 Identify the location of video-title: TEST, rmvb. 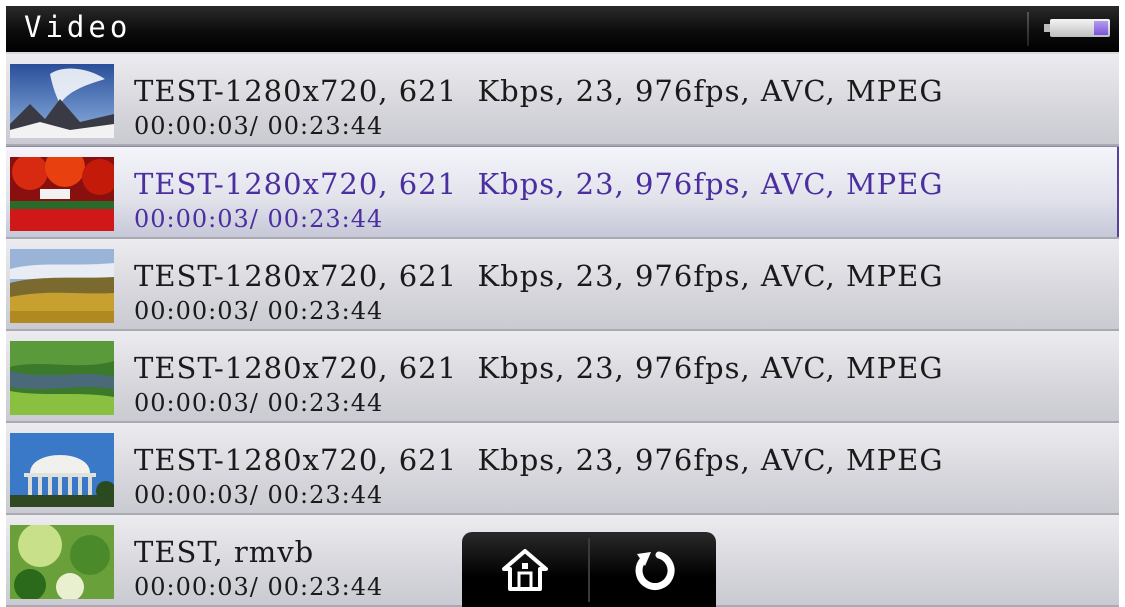
(224, 552).